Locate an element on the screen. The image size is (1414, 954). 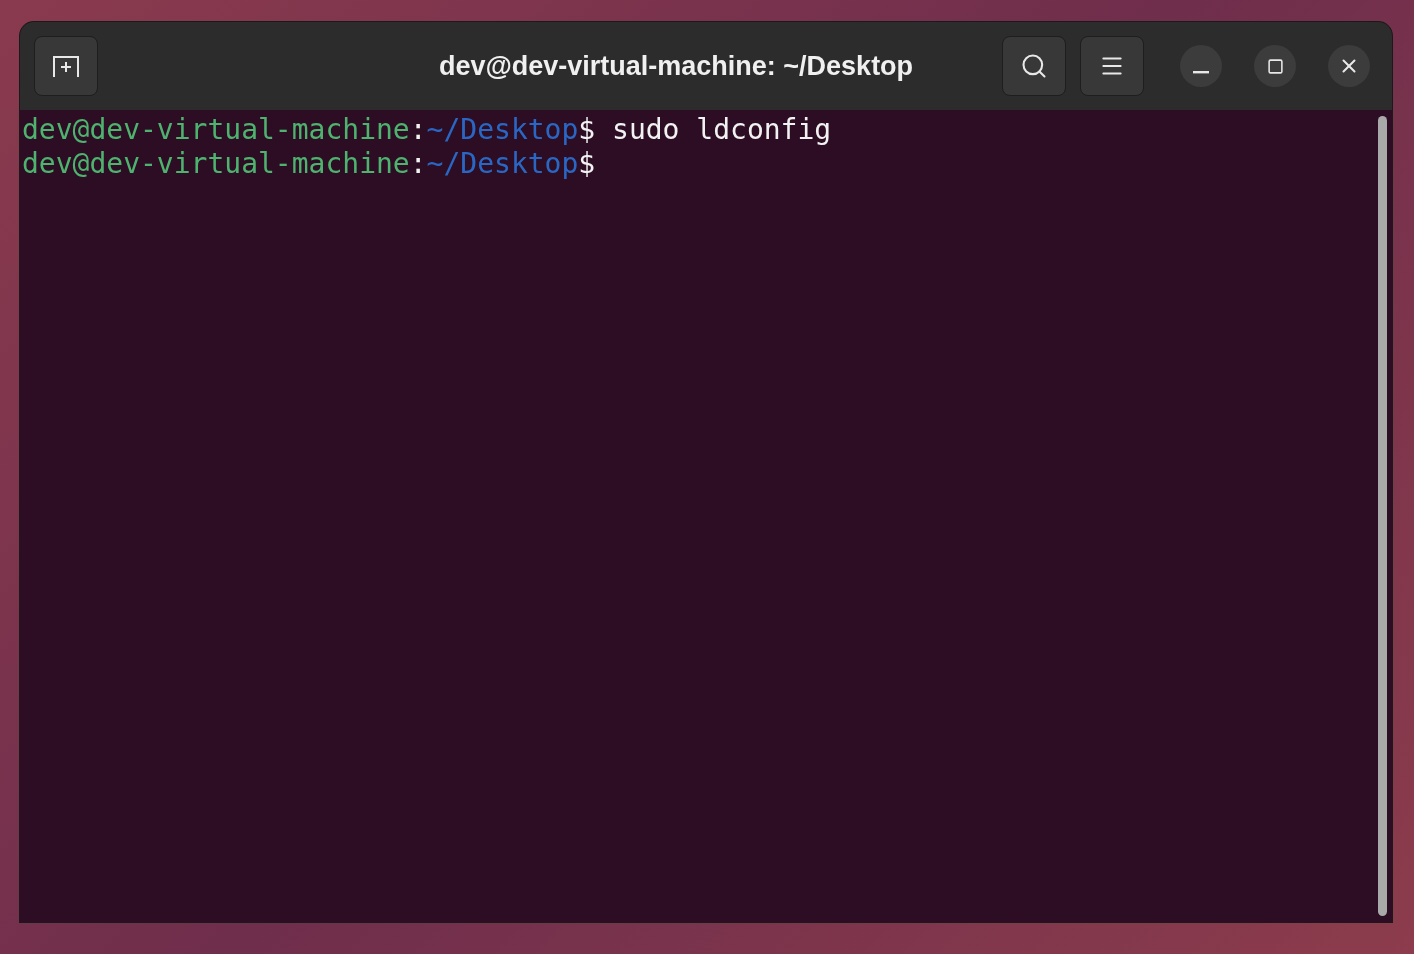
new-tab-button is located at coordinates (66, 66).